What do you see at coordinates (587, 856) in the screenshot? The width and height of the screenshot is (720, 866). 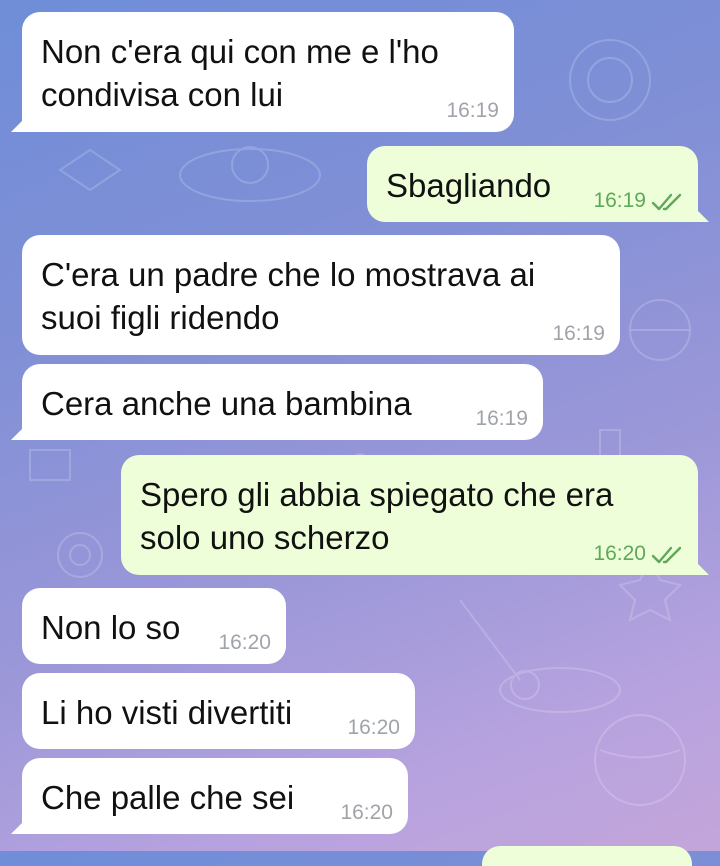 I see `partial-message-bubble-outgoing` at bounding box center [587, 856].